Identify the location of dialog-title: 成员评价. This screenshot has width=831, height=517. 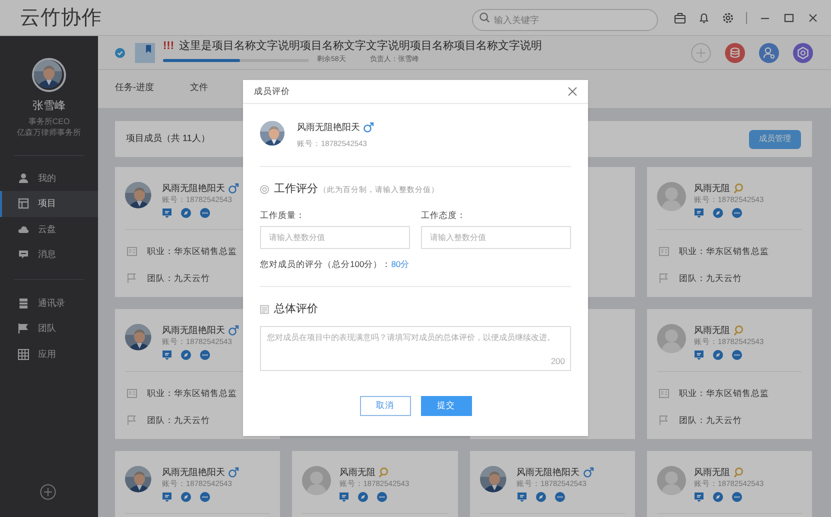
(272, 91).